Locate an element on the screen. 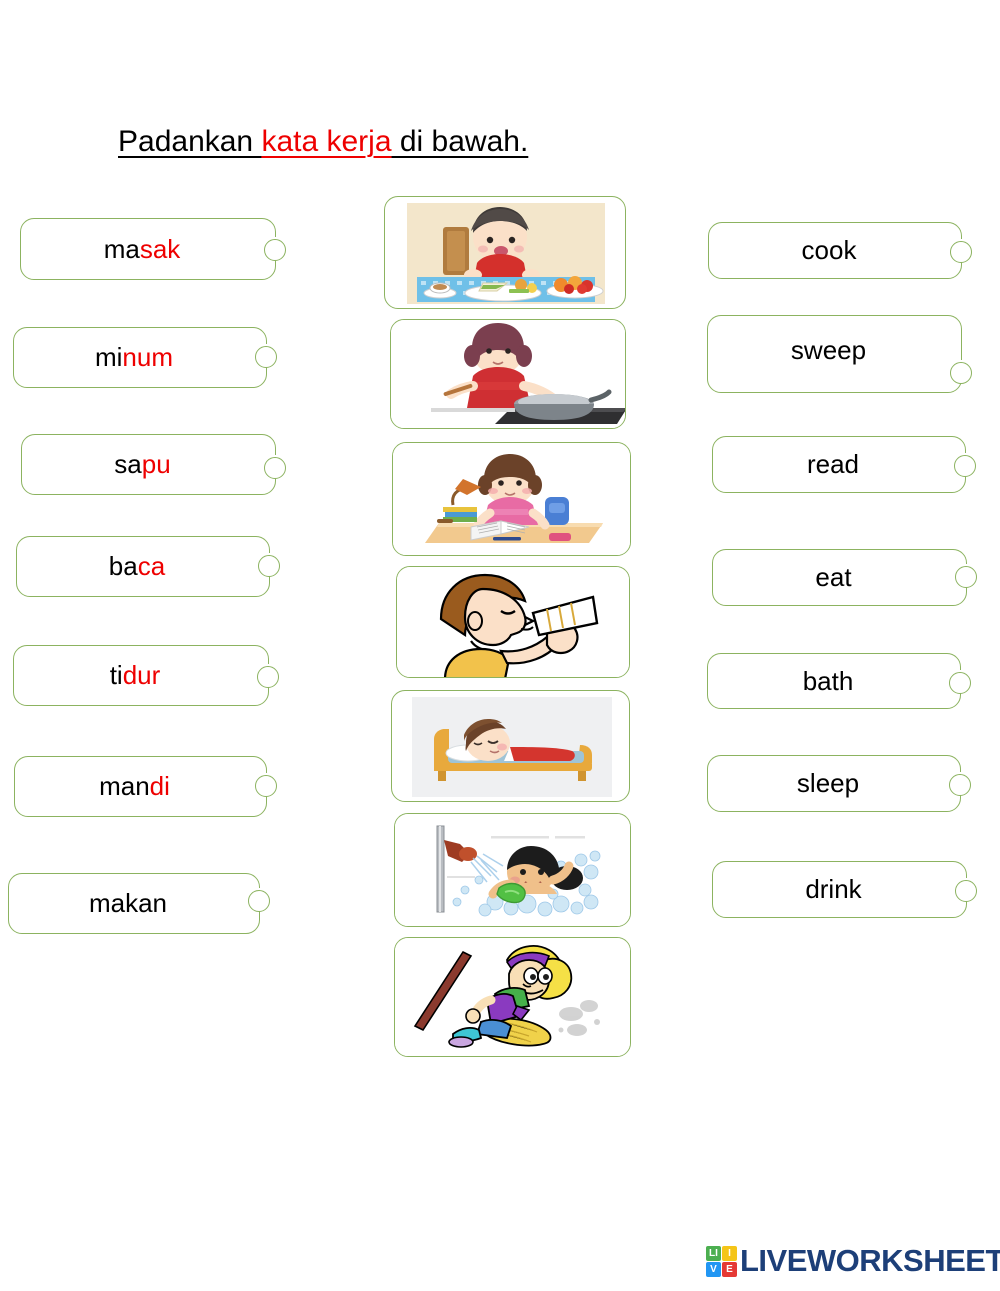 This screenshot has height=1291, width=1000. english-word-label-5: sleep is located at coordinates (828, 783).